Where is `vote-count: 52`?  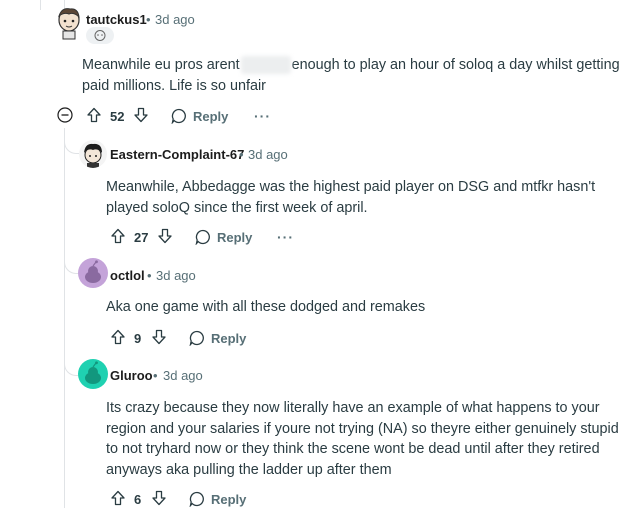
vote-count: 52 is located at coordinates (117, 116).